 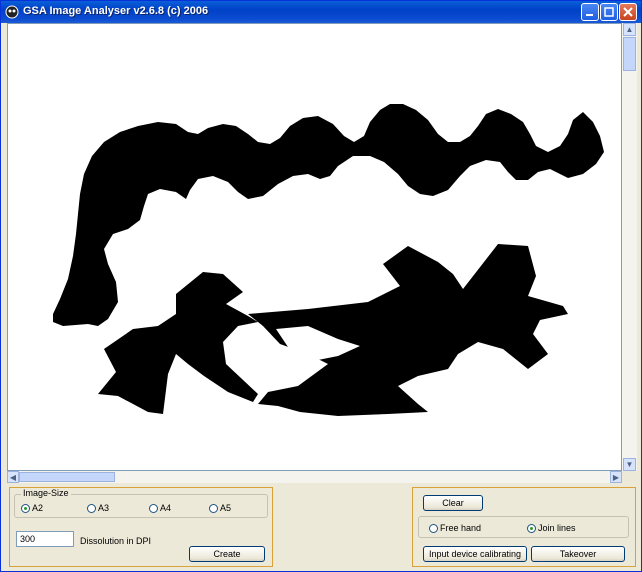 I want to click on radio-free-hand: Free hand, so click(x=455, y=528).